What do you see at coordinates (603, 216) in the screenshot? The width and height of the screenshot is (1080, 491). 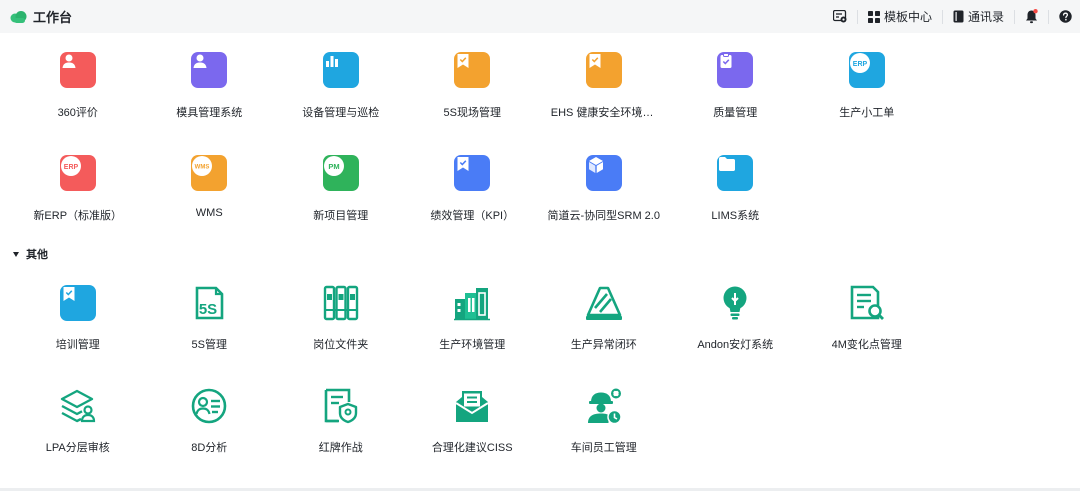 I see `app-label: 简道云-协同型SRM 2.0` at bounding box center [603, 216].